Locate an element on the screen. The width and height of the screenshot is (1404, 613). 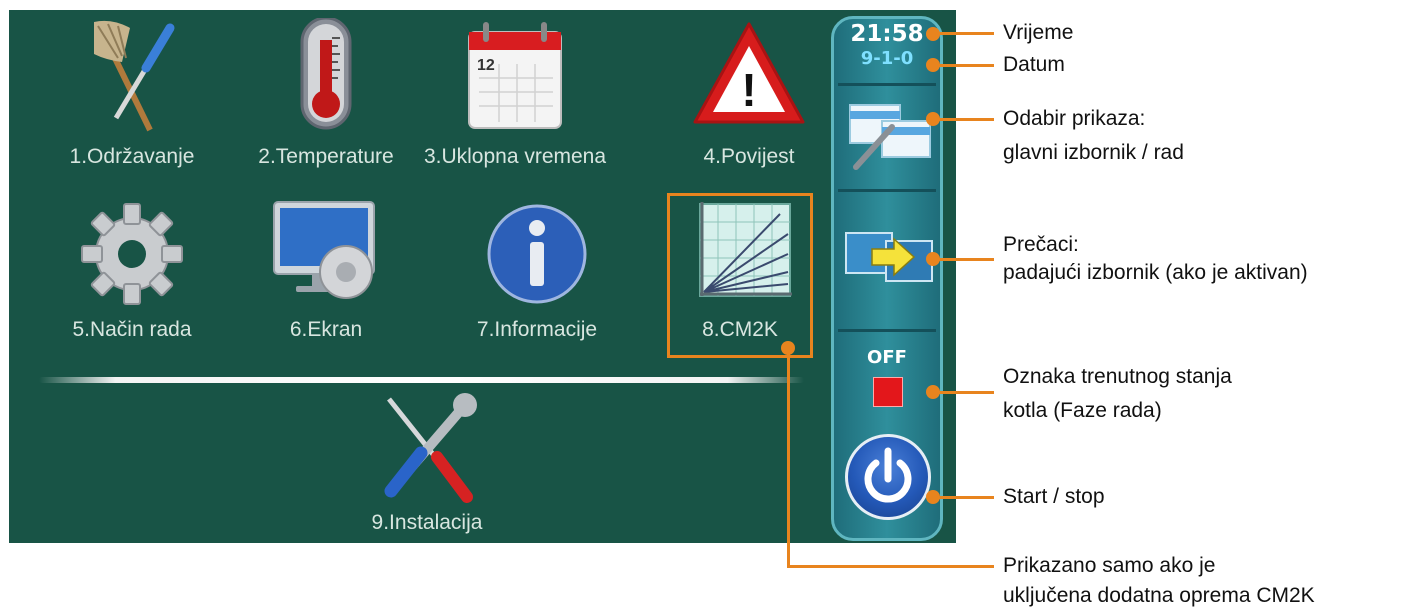
warning-triangle-icon: ! is located at coordinates (749, 73).